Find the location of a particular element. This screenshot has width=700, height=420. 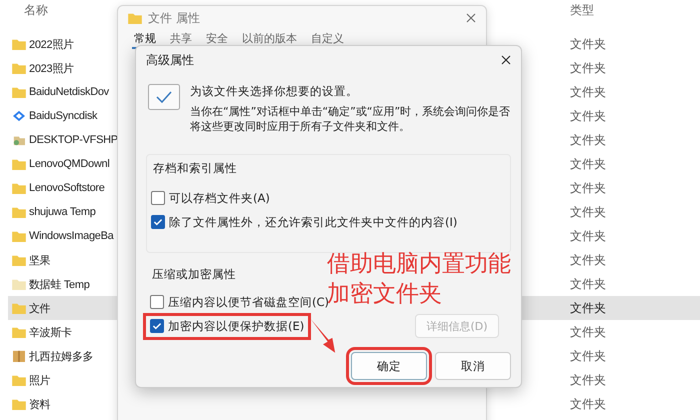

file-name: shujuwa Temp is located at coordinates (62, 212).